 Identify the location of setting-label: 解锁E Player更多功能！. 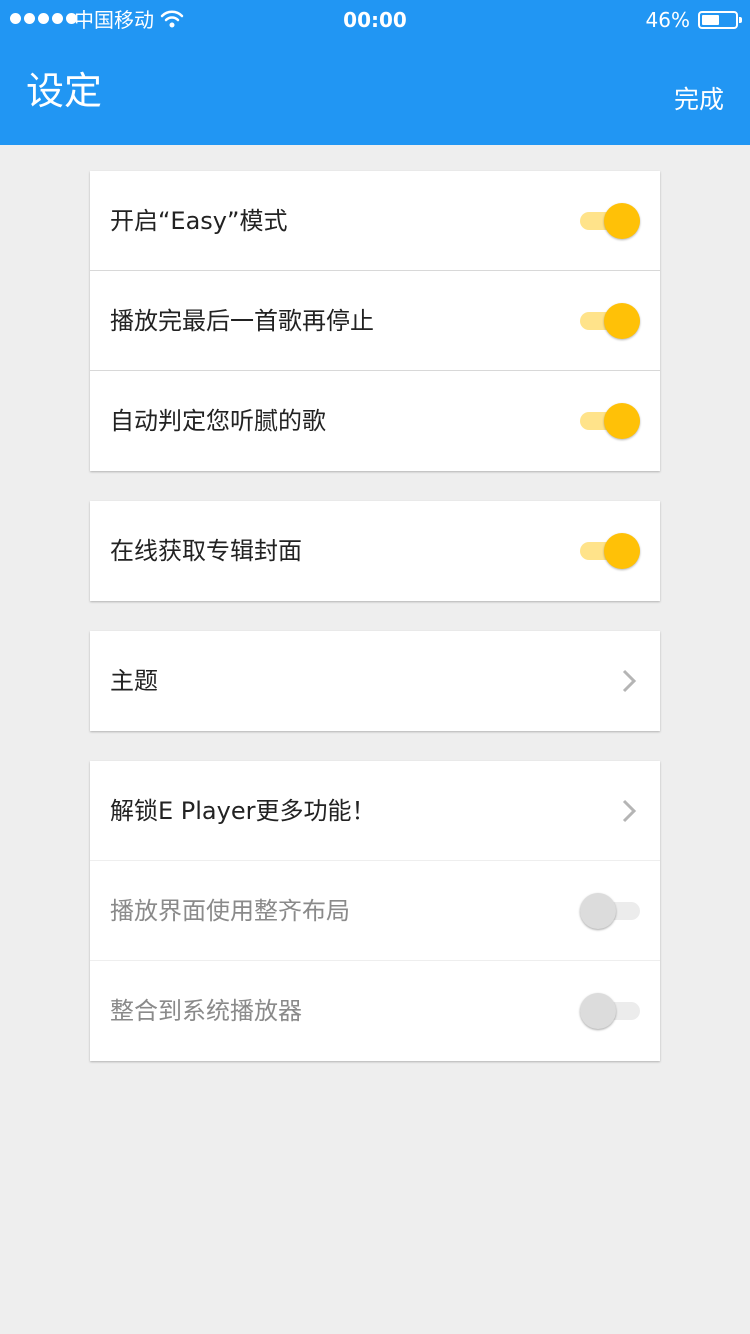
(243, 811).